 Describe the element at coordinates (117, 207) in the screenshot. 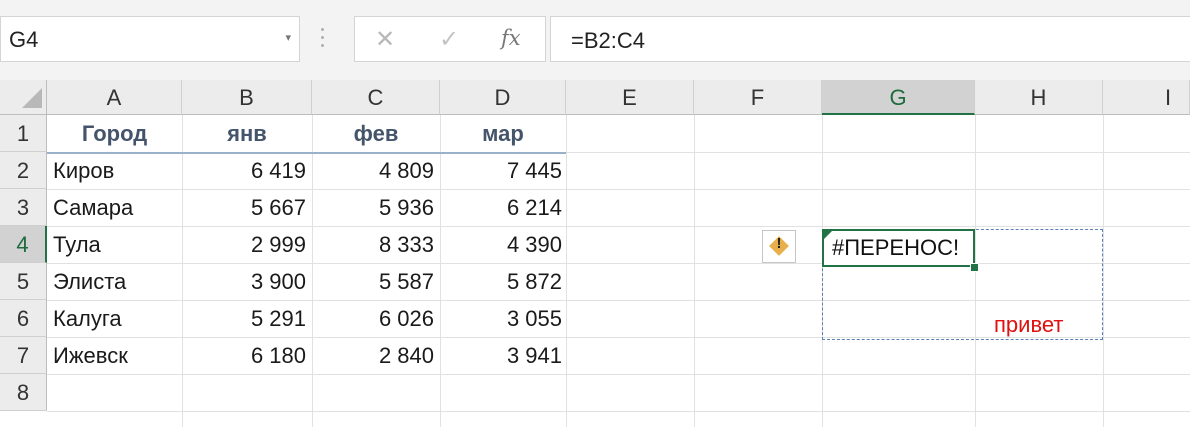

I see `cell-a3: Самара` at that location.